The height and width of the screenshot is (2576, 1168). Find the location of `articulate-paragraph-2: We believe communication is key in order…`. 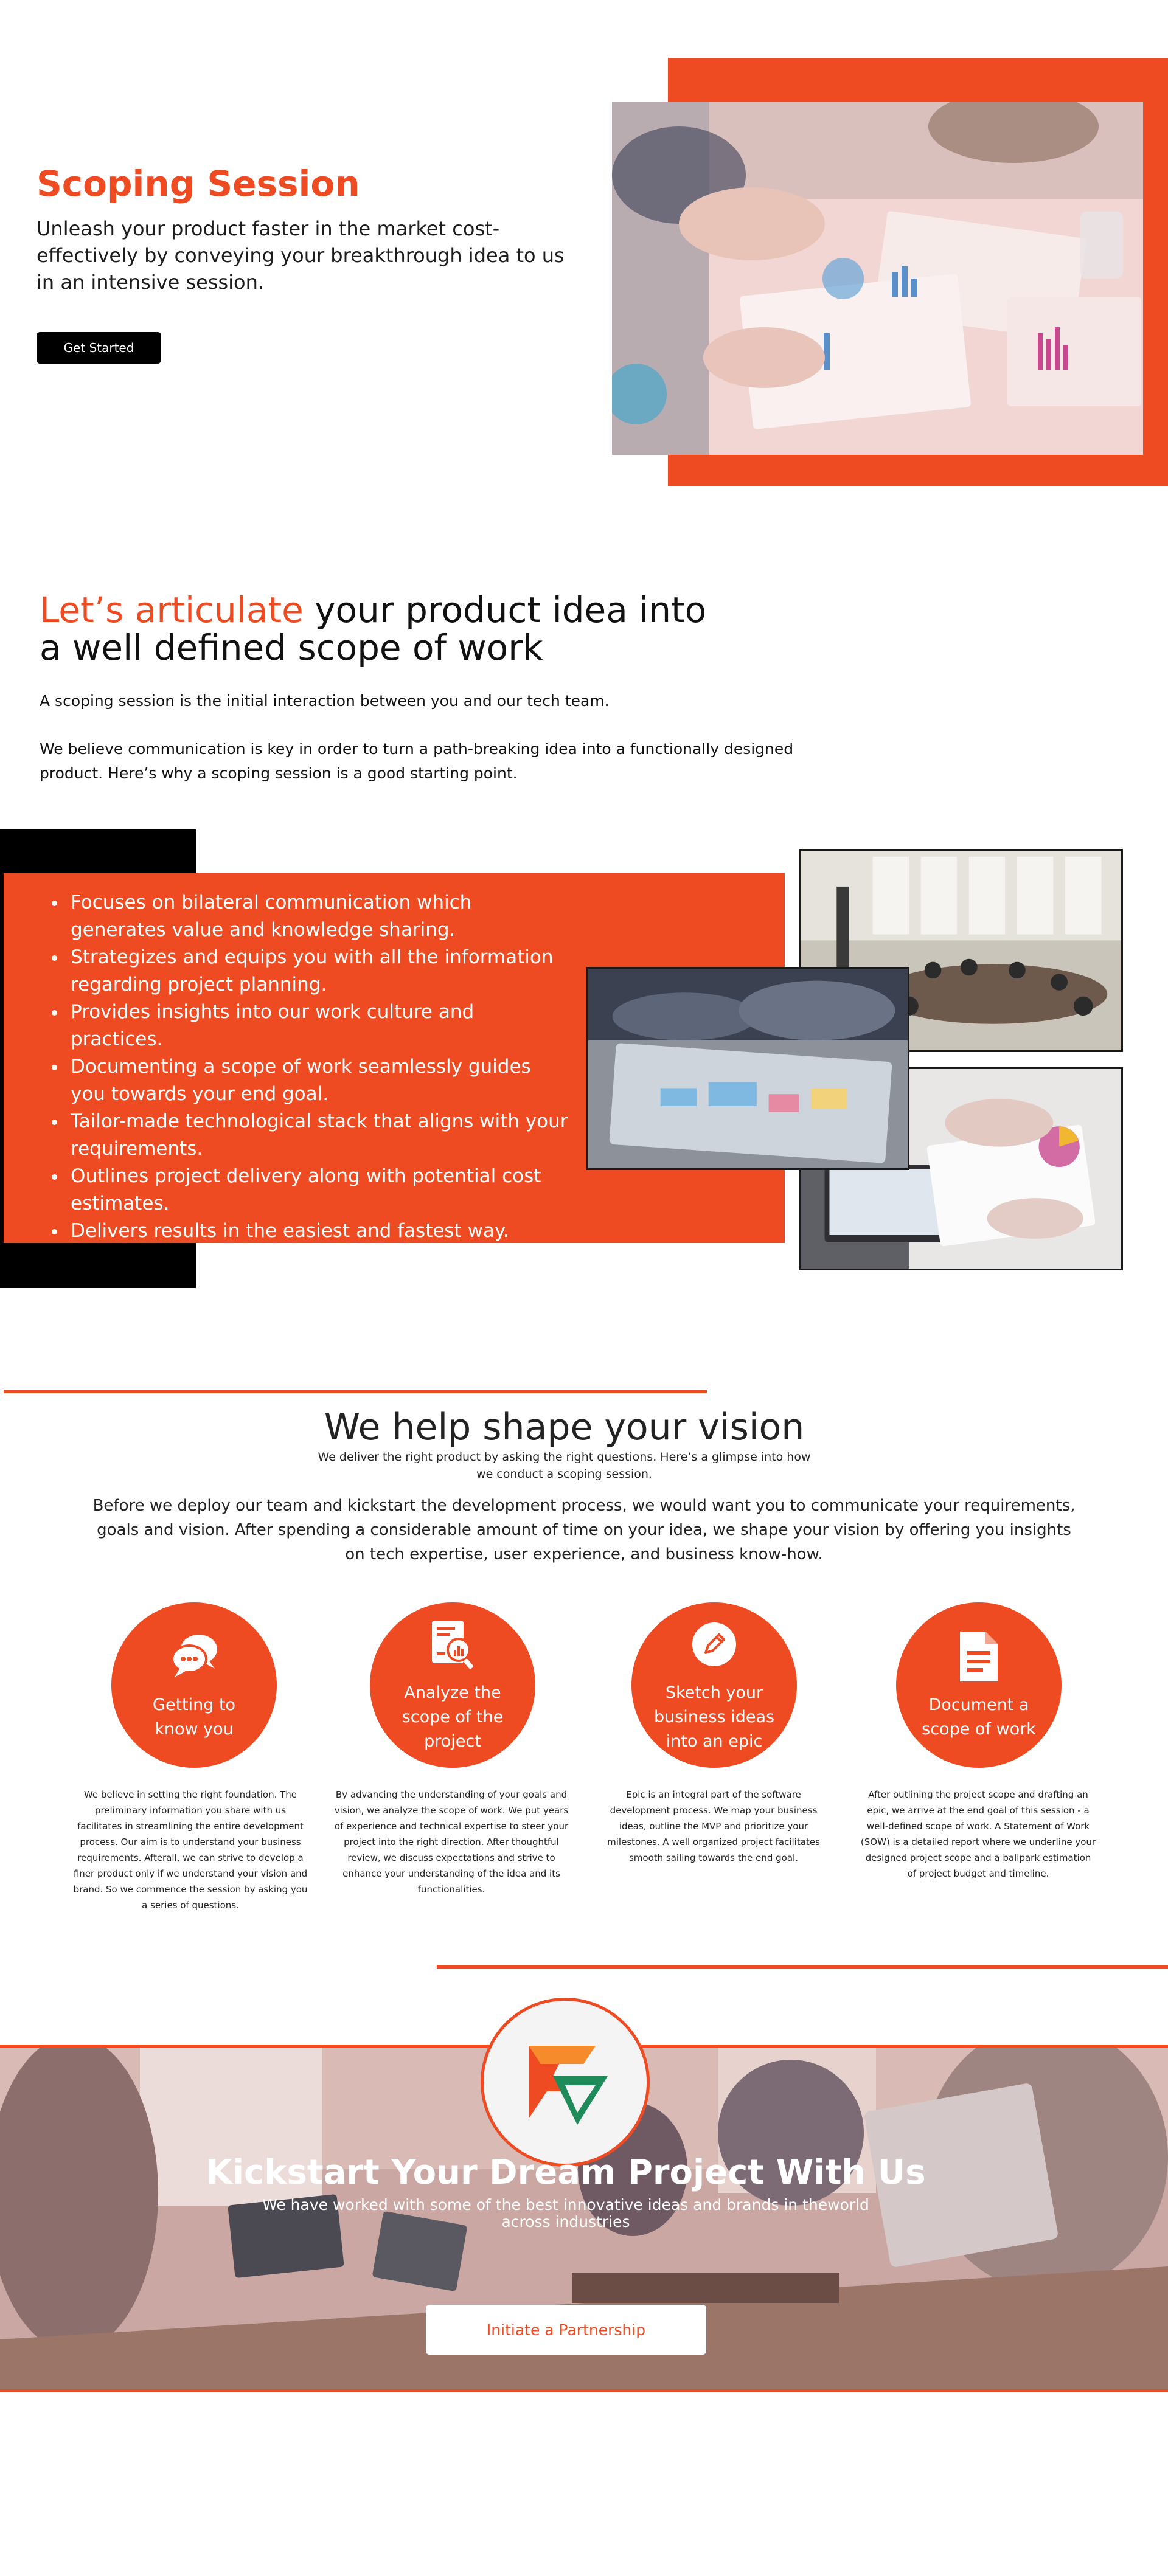

articulate-paragraph-2: We believe communication is key in order… is located at coordinates (417, 761).